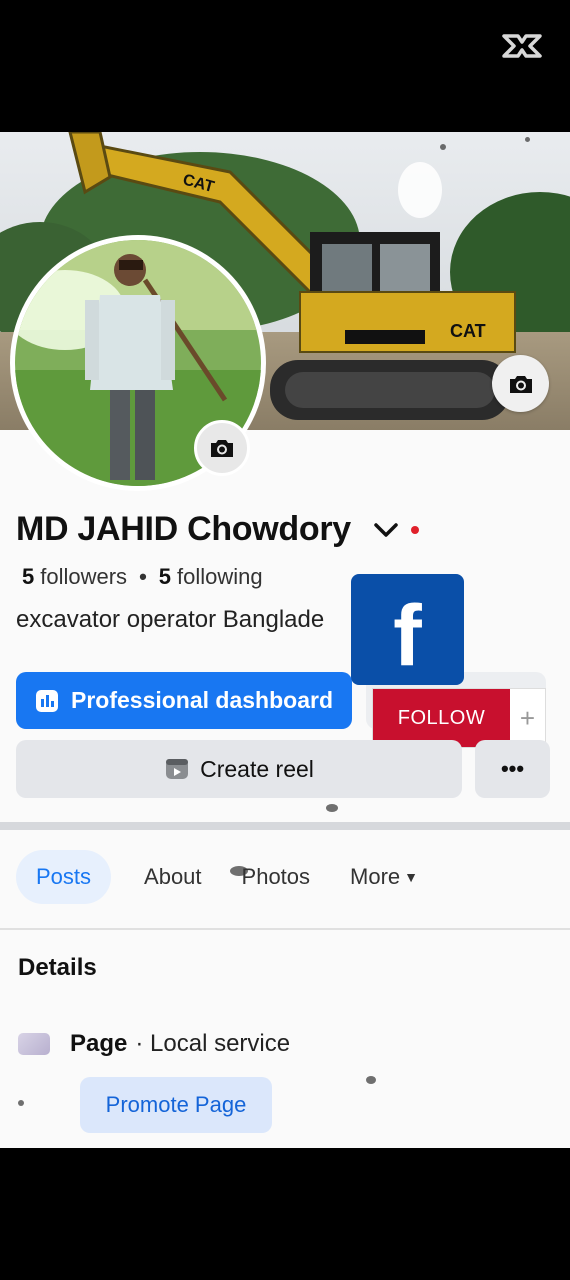  Describe the element at coordinates (285, 66) in the screenshot. I see `video-top-bar` at that location.